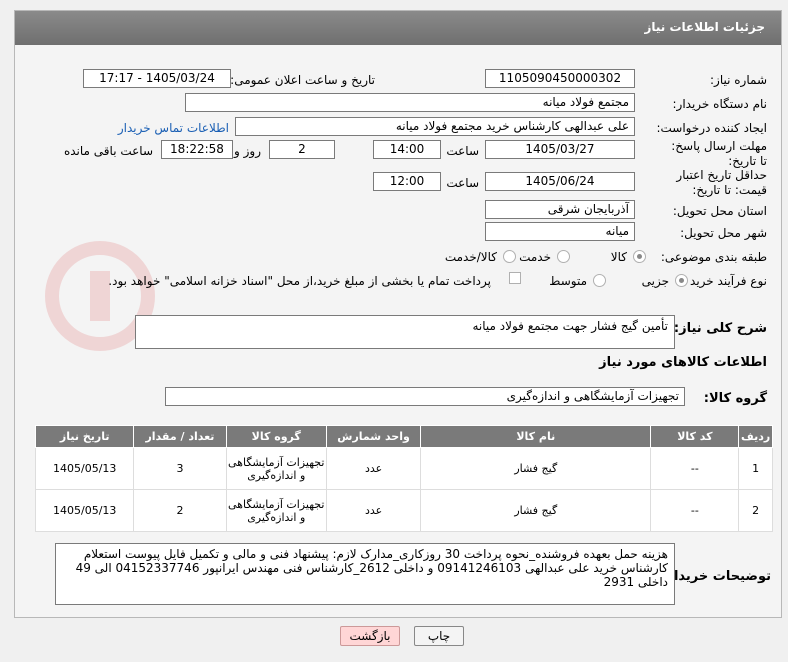 Image resolution: width=788 pixels, height=662 pixels. Describe the element at coordinates (735, 398) in the screenshot. I see `goods-group-label: گروه کالا:` at that location.